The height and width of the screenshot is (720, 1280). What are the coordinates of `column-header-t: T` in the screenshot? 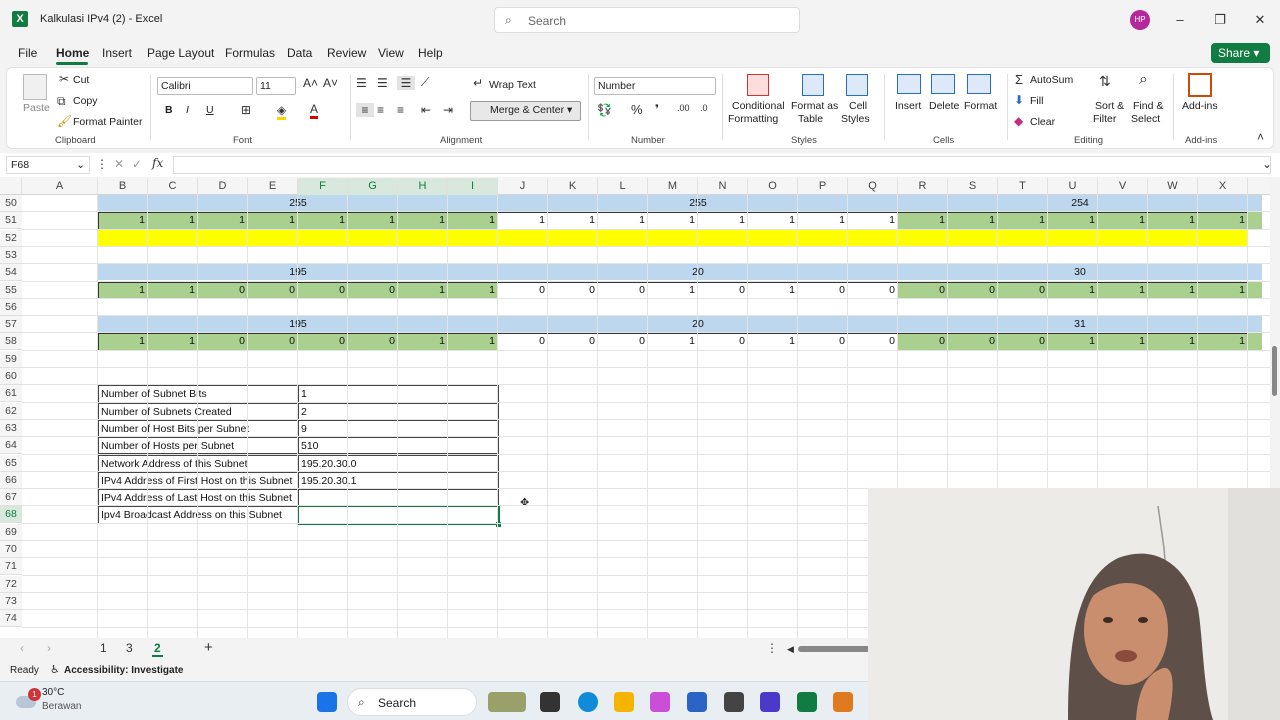 It's located at (1023, 186).